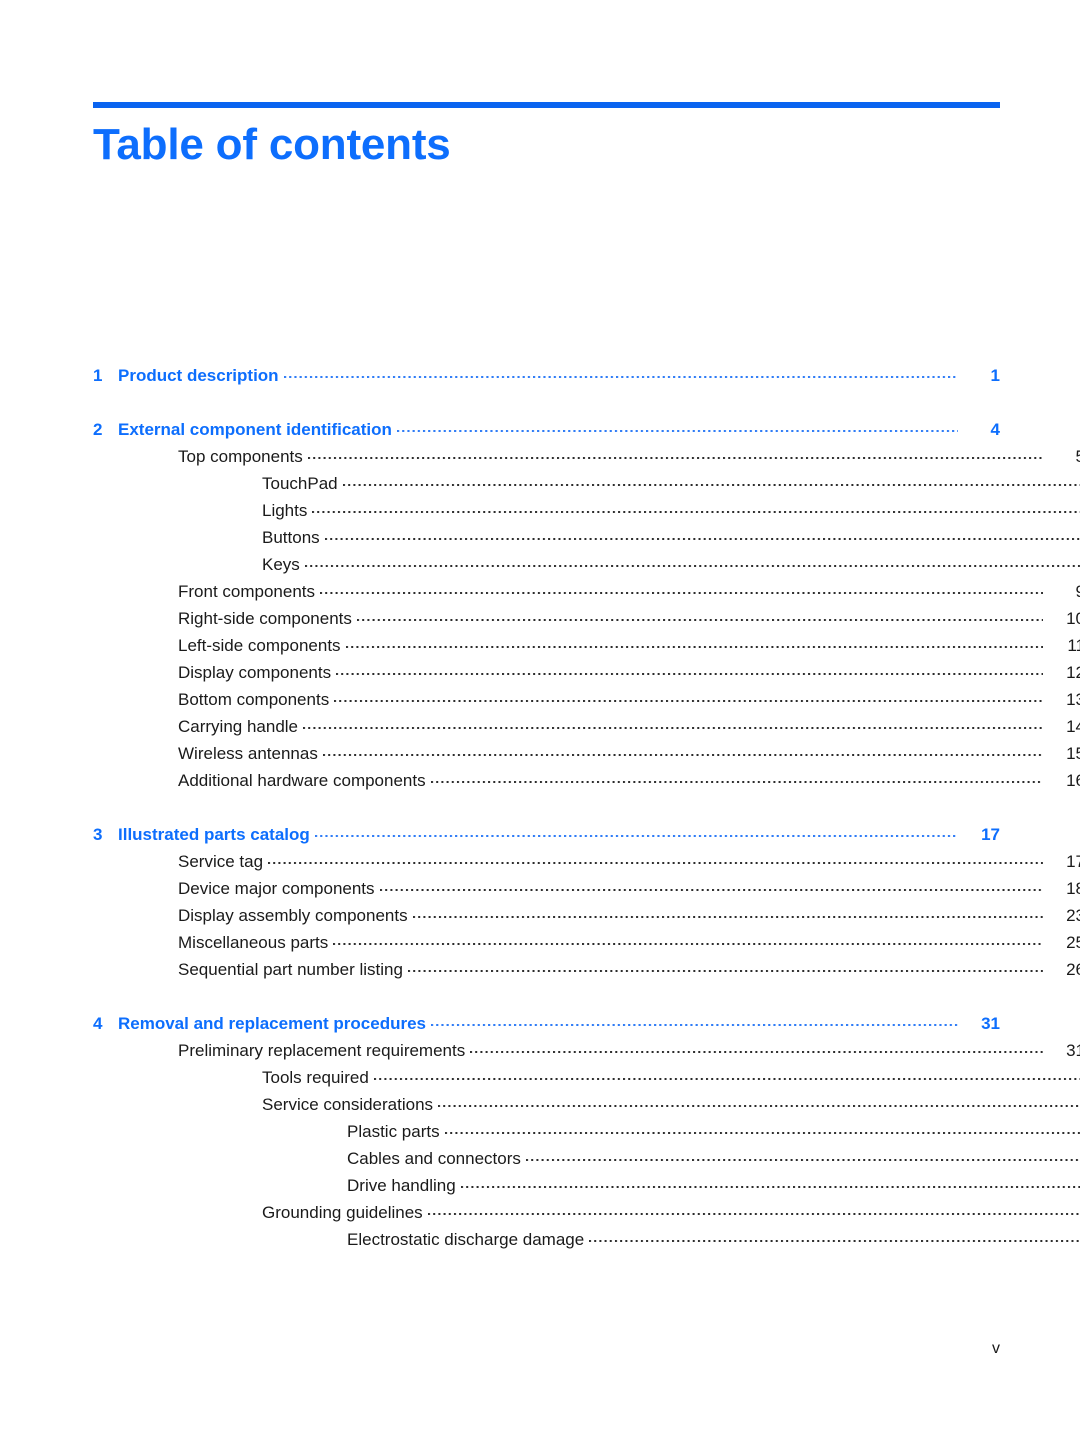  What do you see at coordinates (281, 564) in the screenshot?
I see `toc-entry-label: Keys` at bounding box center [281, 564].